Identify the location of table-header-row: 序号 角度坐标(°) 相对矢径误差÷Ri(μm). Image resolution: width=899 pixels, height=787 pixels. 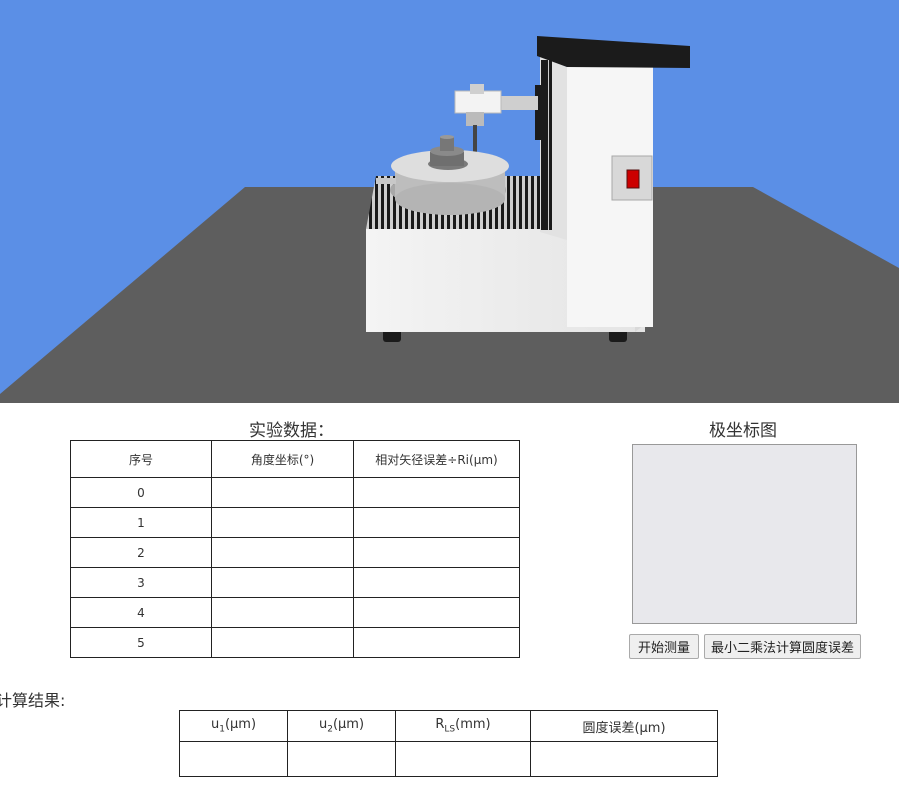
(295, 459).